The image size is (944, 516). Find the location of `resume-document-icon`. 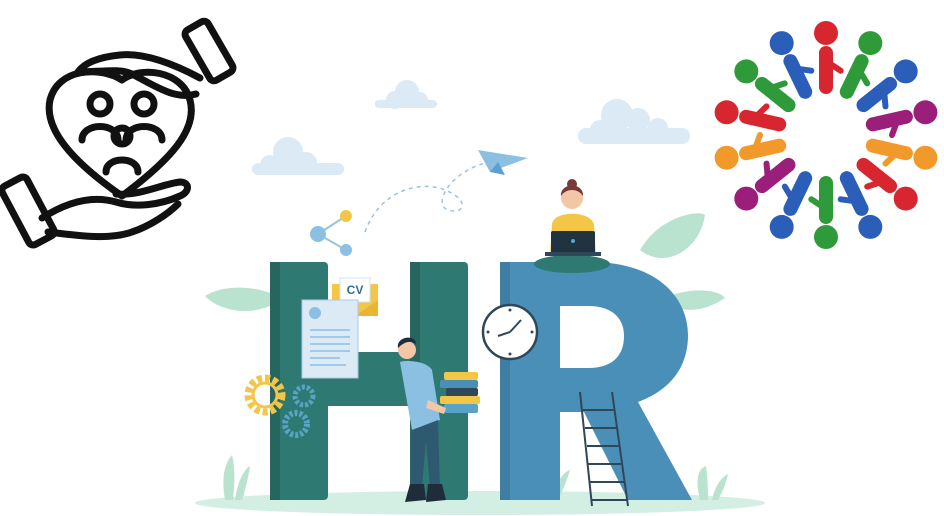

resume-document-icon is located at coordinates (330, 339).